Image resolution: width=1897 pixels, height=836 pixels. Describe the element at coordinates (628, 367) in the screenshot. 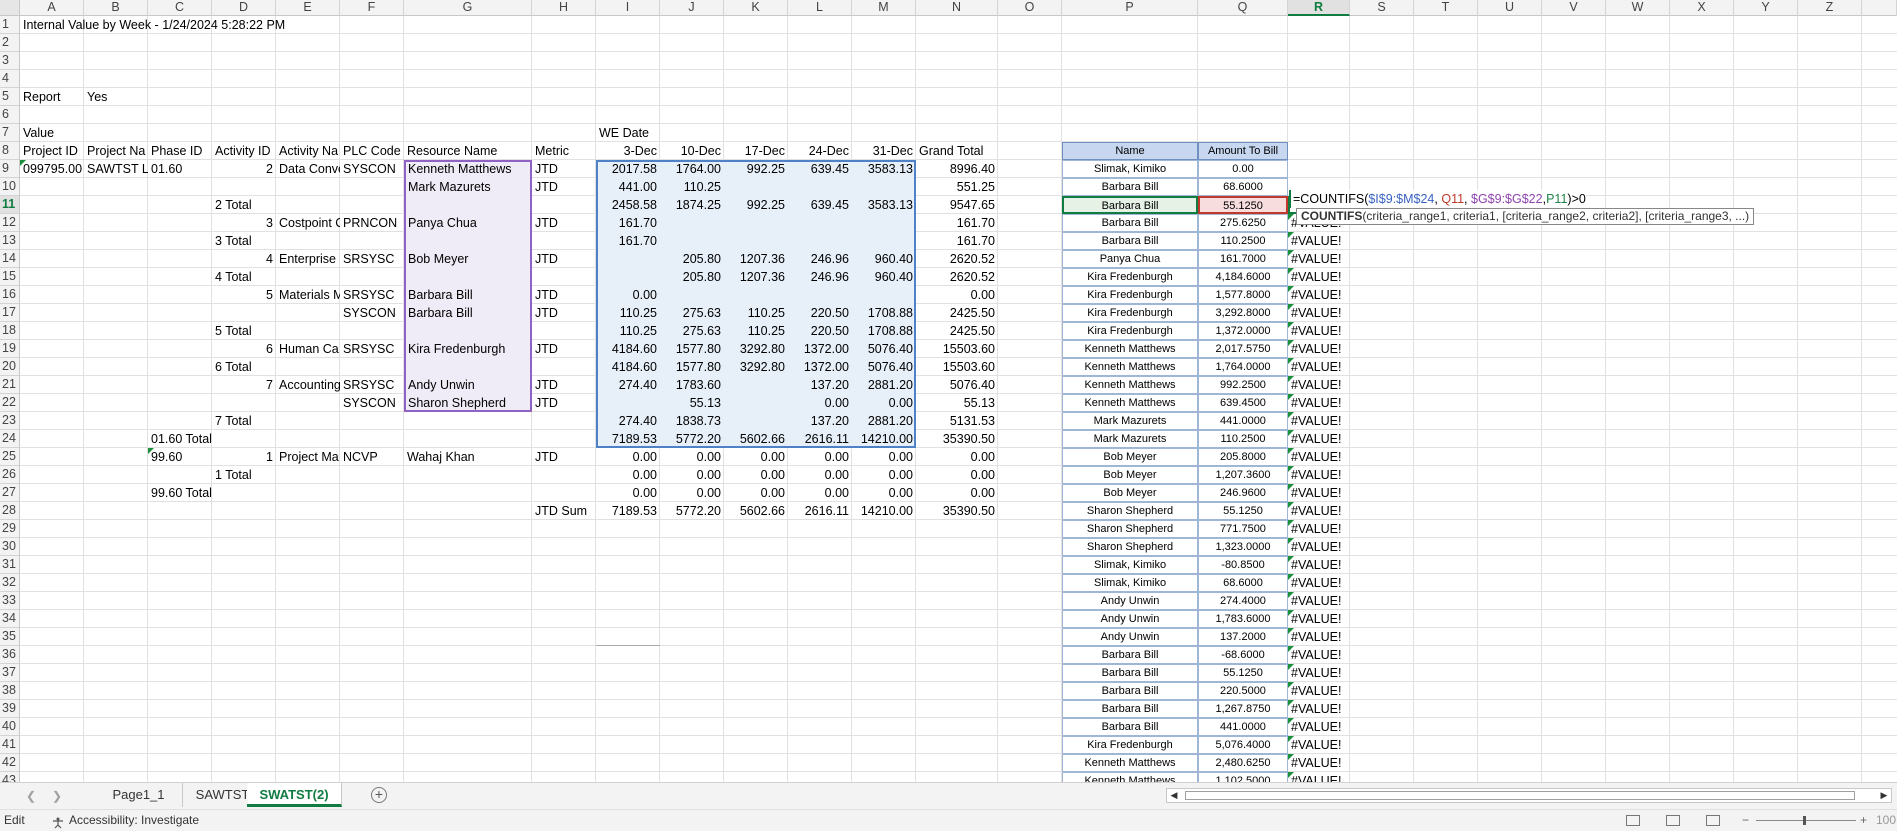

I see `cell-i20: 4184.60` at that location.